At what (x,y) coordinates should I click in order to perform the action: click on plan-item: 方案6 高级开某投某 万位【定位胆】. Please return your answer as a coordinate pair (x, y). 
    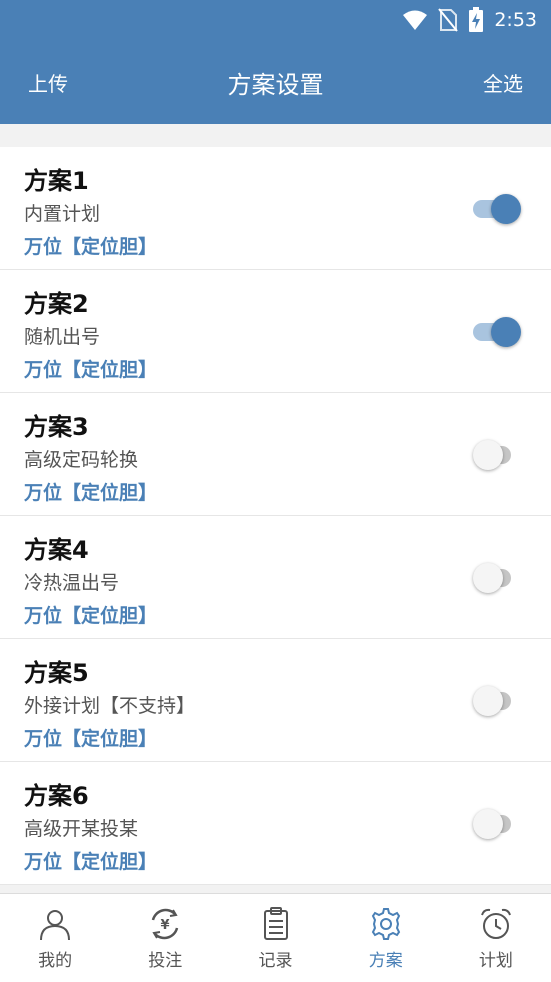
    Looking at the image, I should click on (275, 823).